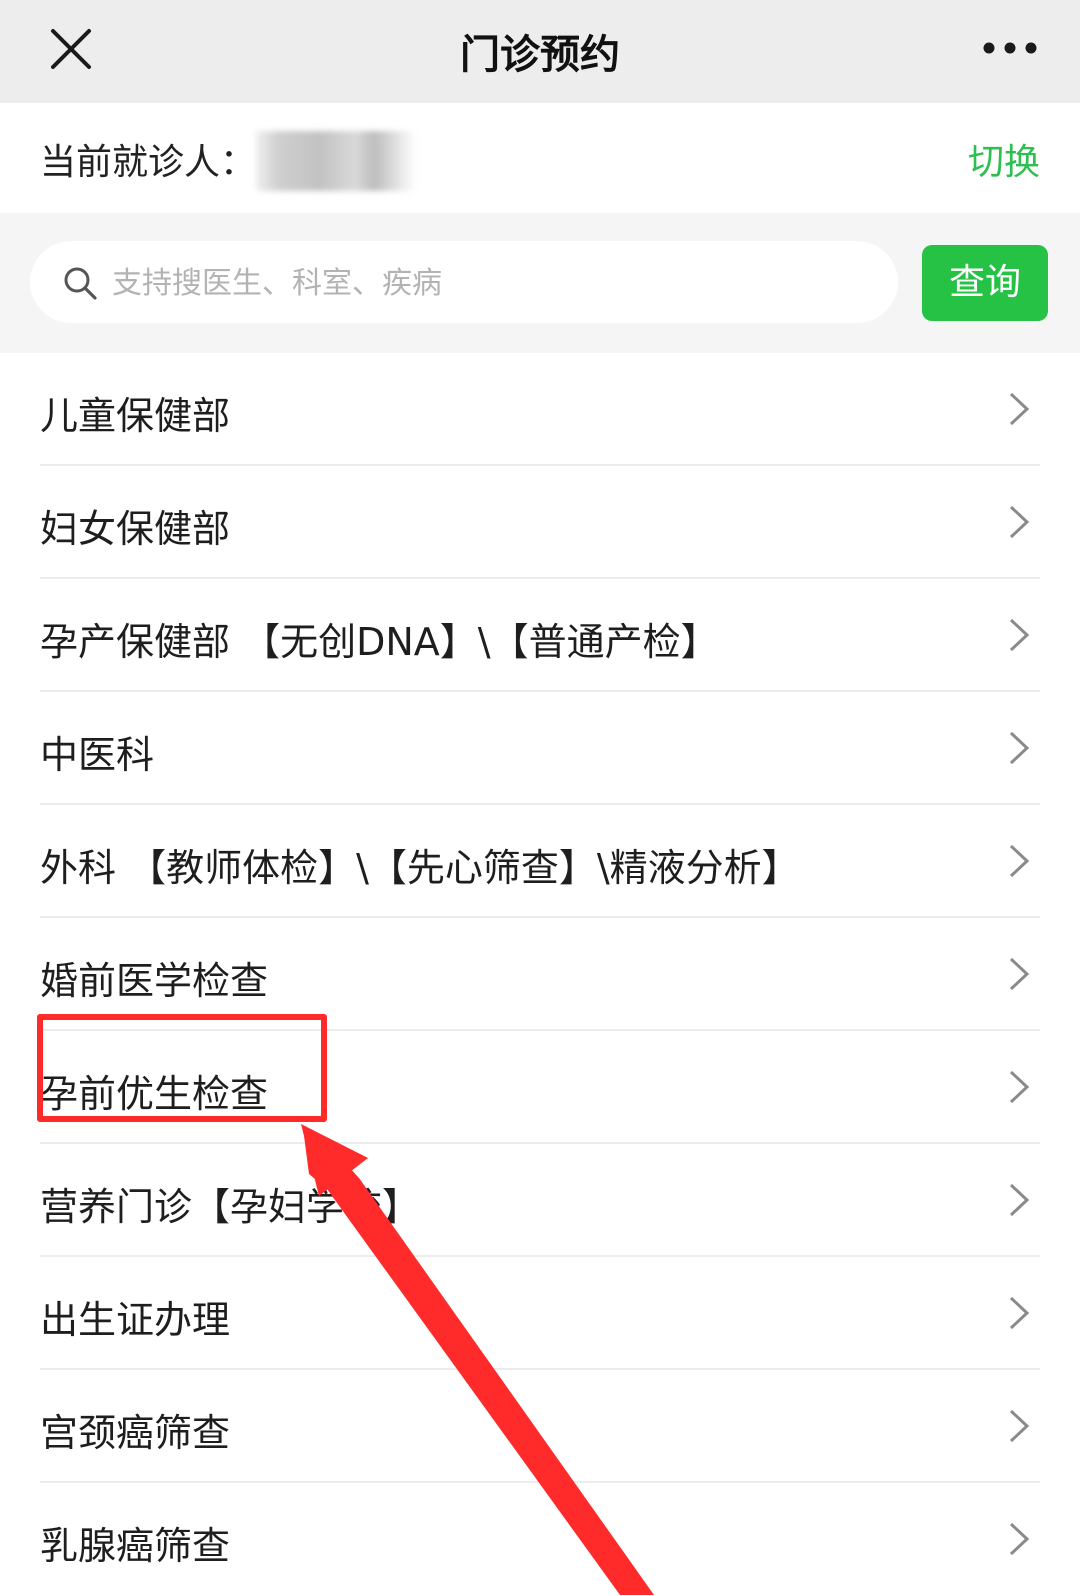  Describe the element at coordinates (80, 283) in the screenshot. I see `search-icon` at that location.